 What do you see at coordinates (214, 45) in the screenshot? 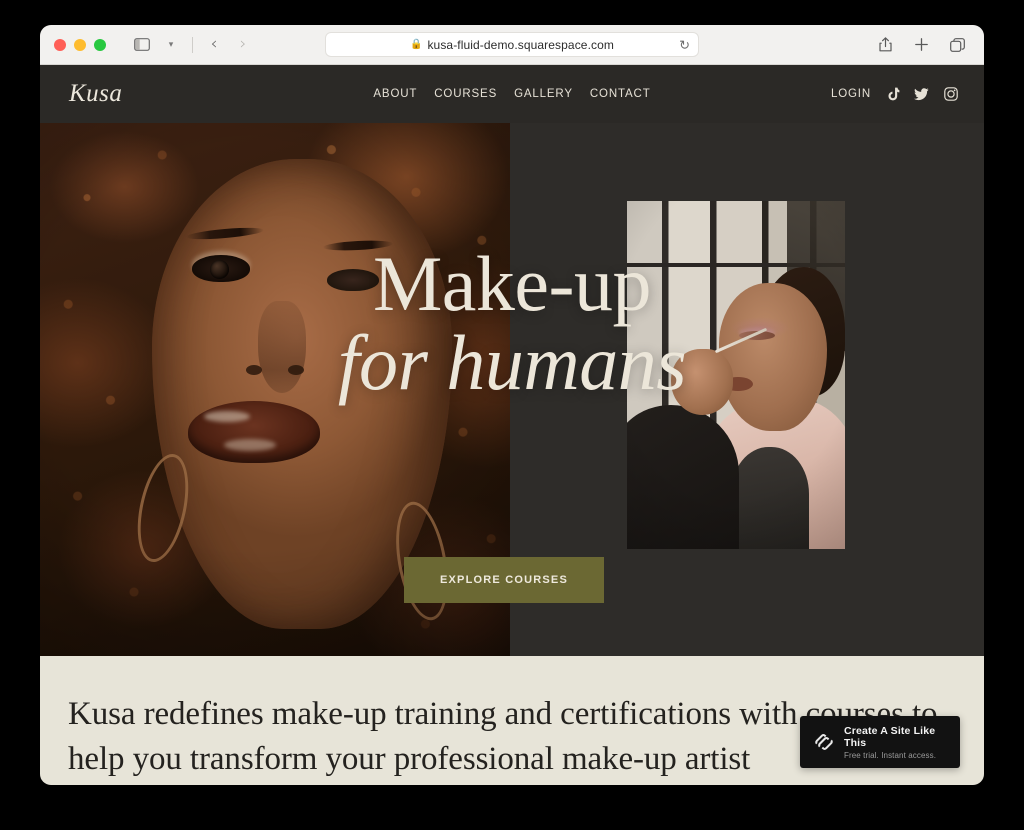
I see `back-arrow-icon: ‹` at bounding box center [214, 45].